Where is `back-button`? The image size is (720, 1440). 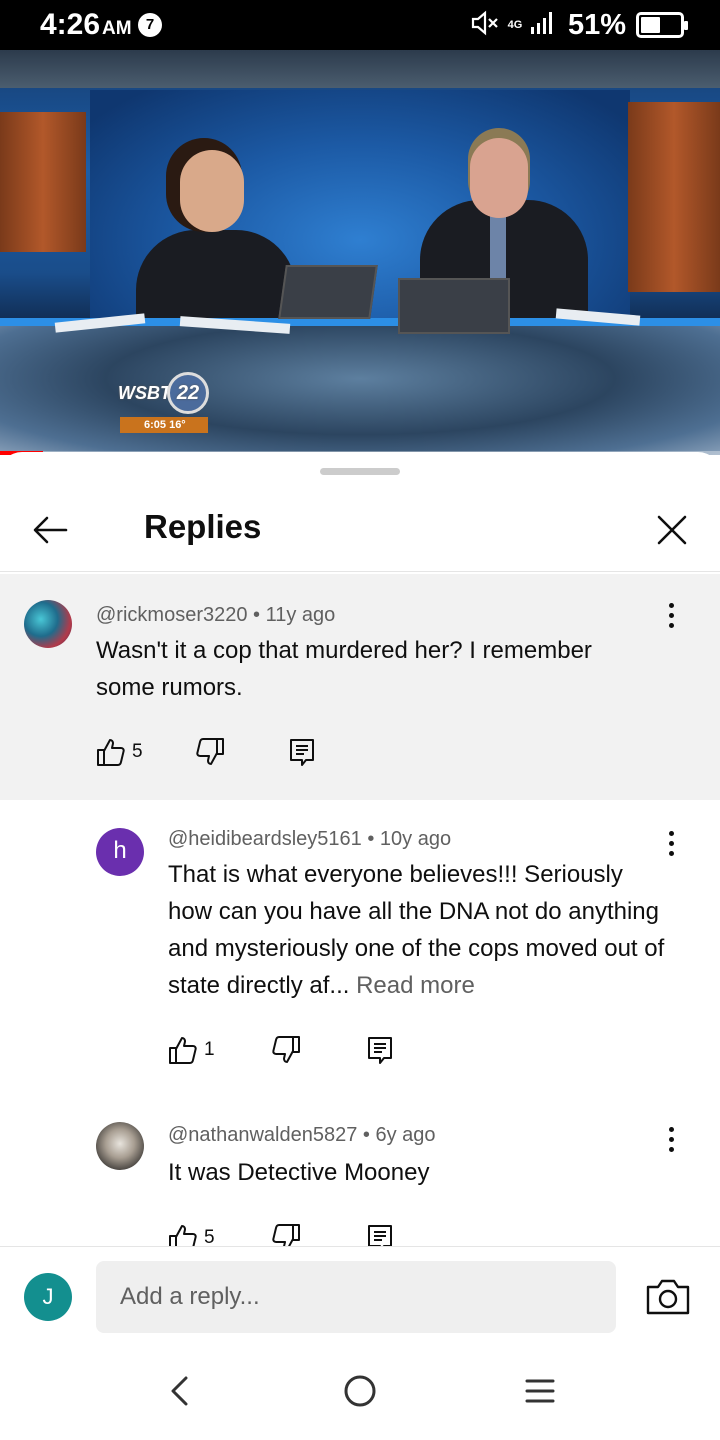
back-button is located at coordinates (50, 530).